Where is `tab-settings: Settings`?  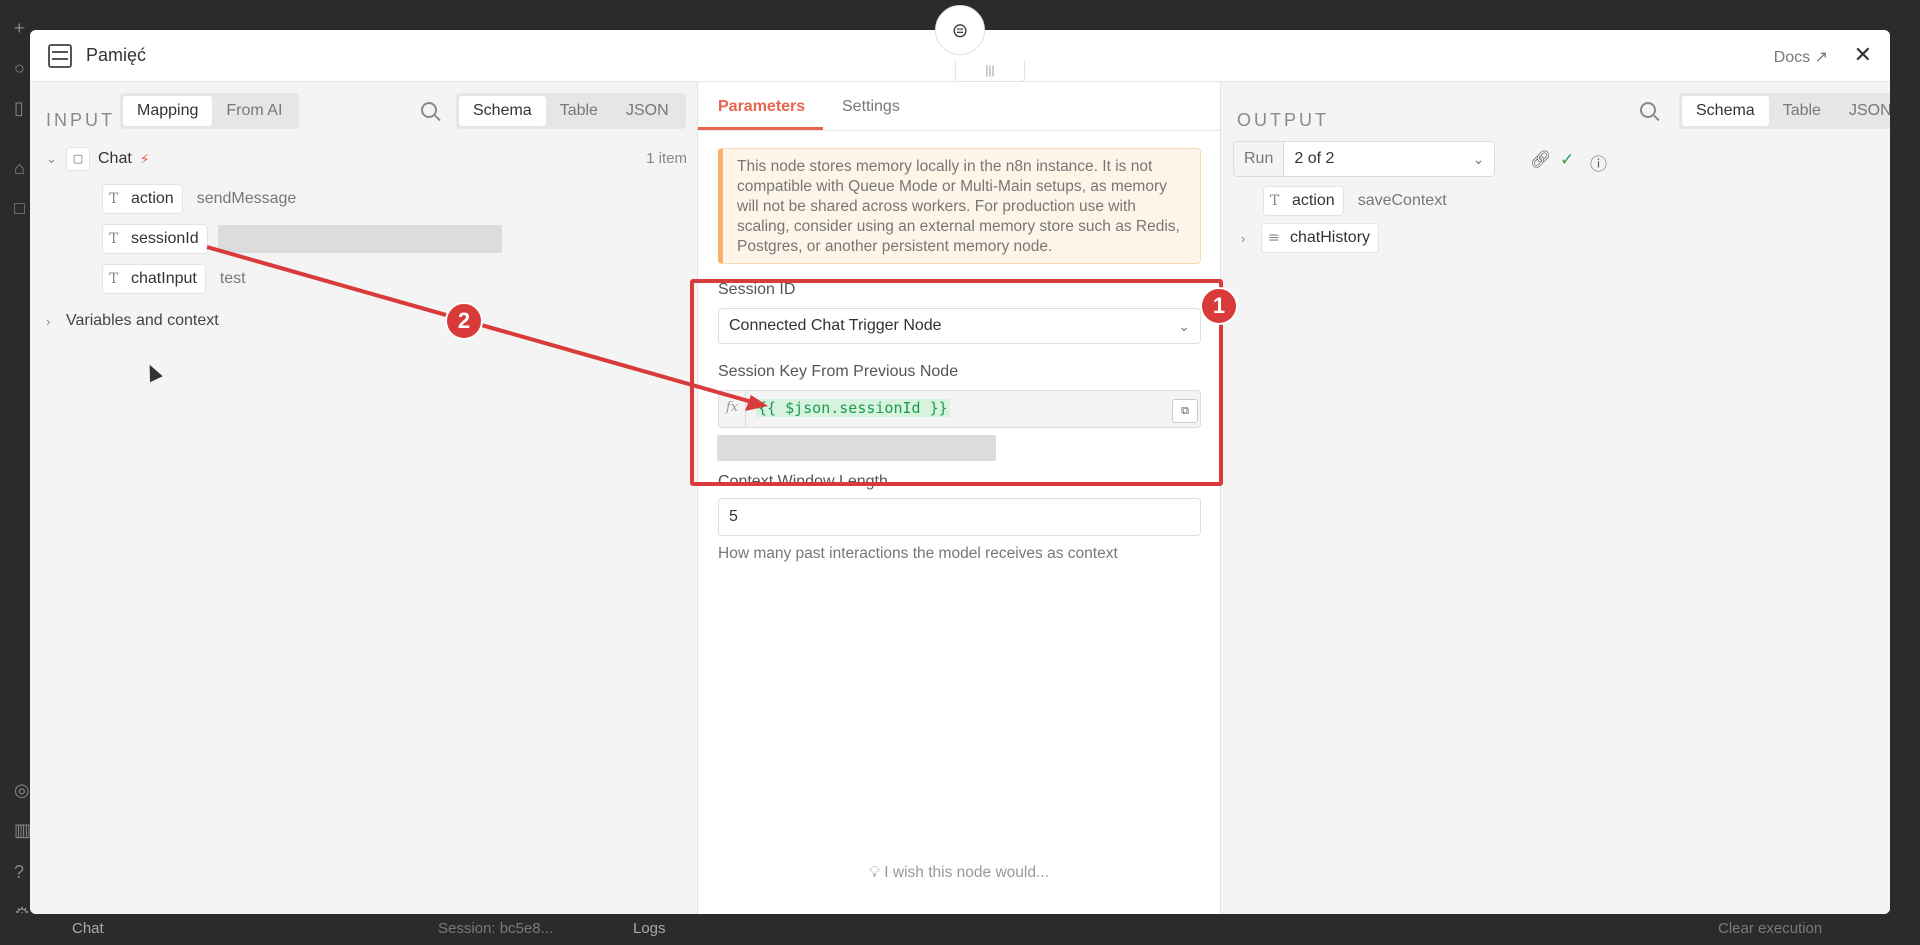
tab-settings: Settings is located at coordinates (871, 107).